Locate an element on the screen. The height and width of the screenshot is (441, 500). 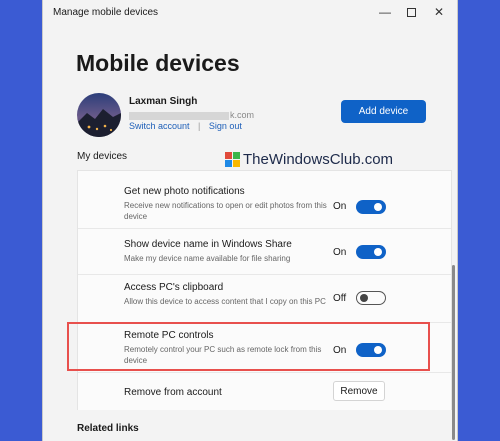
sign-out-link: Sign out is located at coordinates (225, 126).